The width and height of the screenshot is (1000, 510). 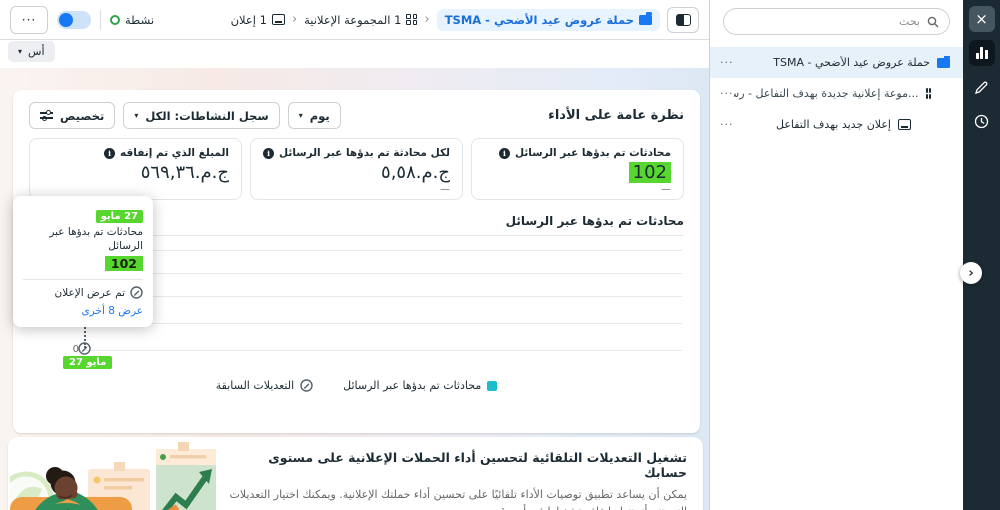 I want to click on collapse-panel-button, so click(x=683, y=19).